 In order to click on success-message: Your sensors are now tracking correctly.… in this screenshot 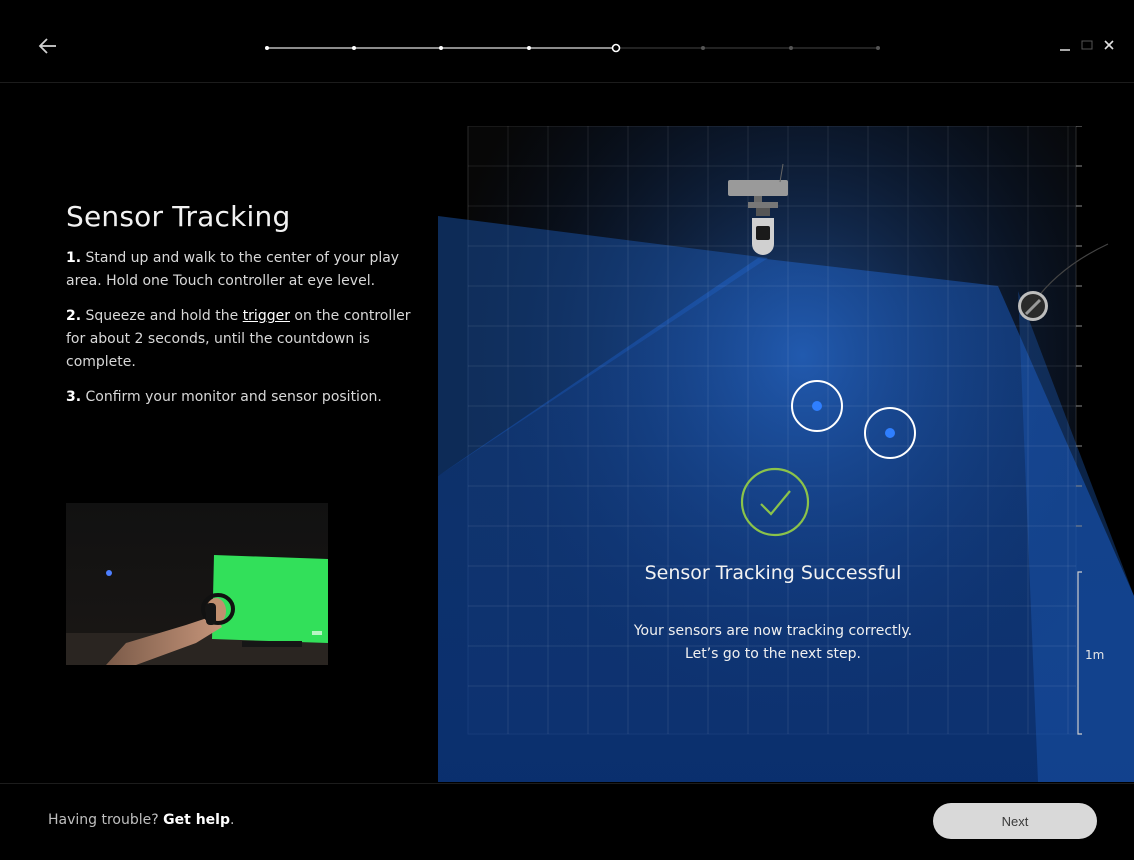, I will do `click(773, 643)`.